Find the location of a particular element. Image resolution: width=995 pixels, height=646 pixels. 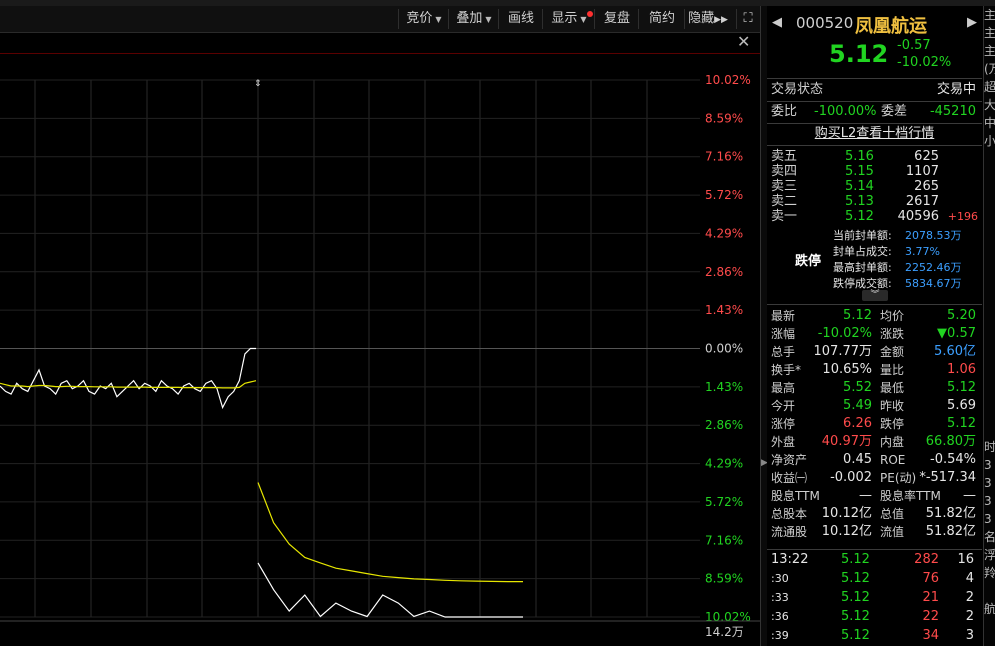

axis-tick-label: 7.16% is located at coordinates (724, 157).